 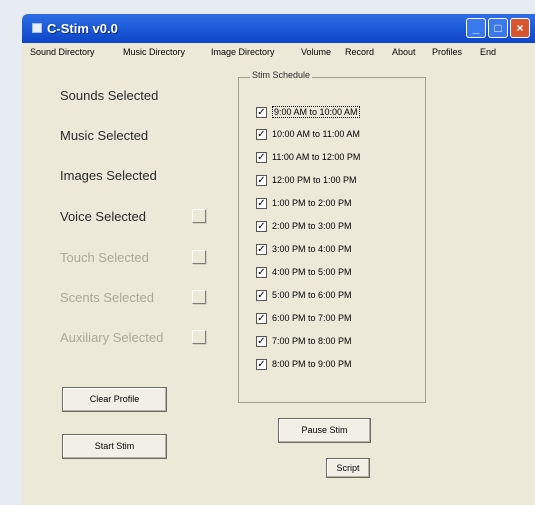 I want to click on scents-selected-label: Scents Selected, so click(x=107, y=297).